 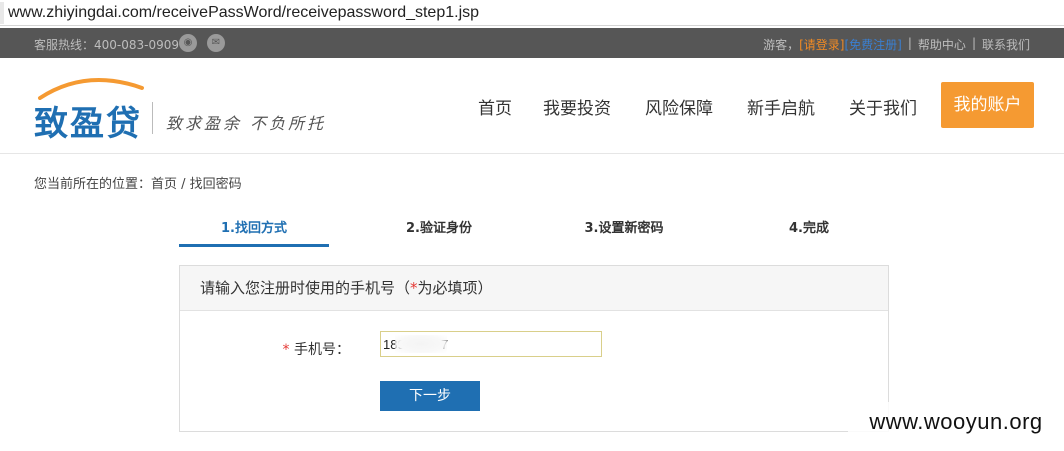 I want to click on nav-home: 首页, so click(x=495, y=106).